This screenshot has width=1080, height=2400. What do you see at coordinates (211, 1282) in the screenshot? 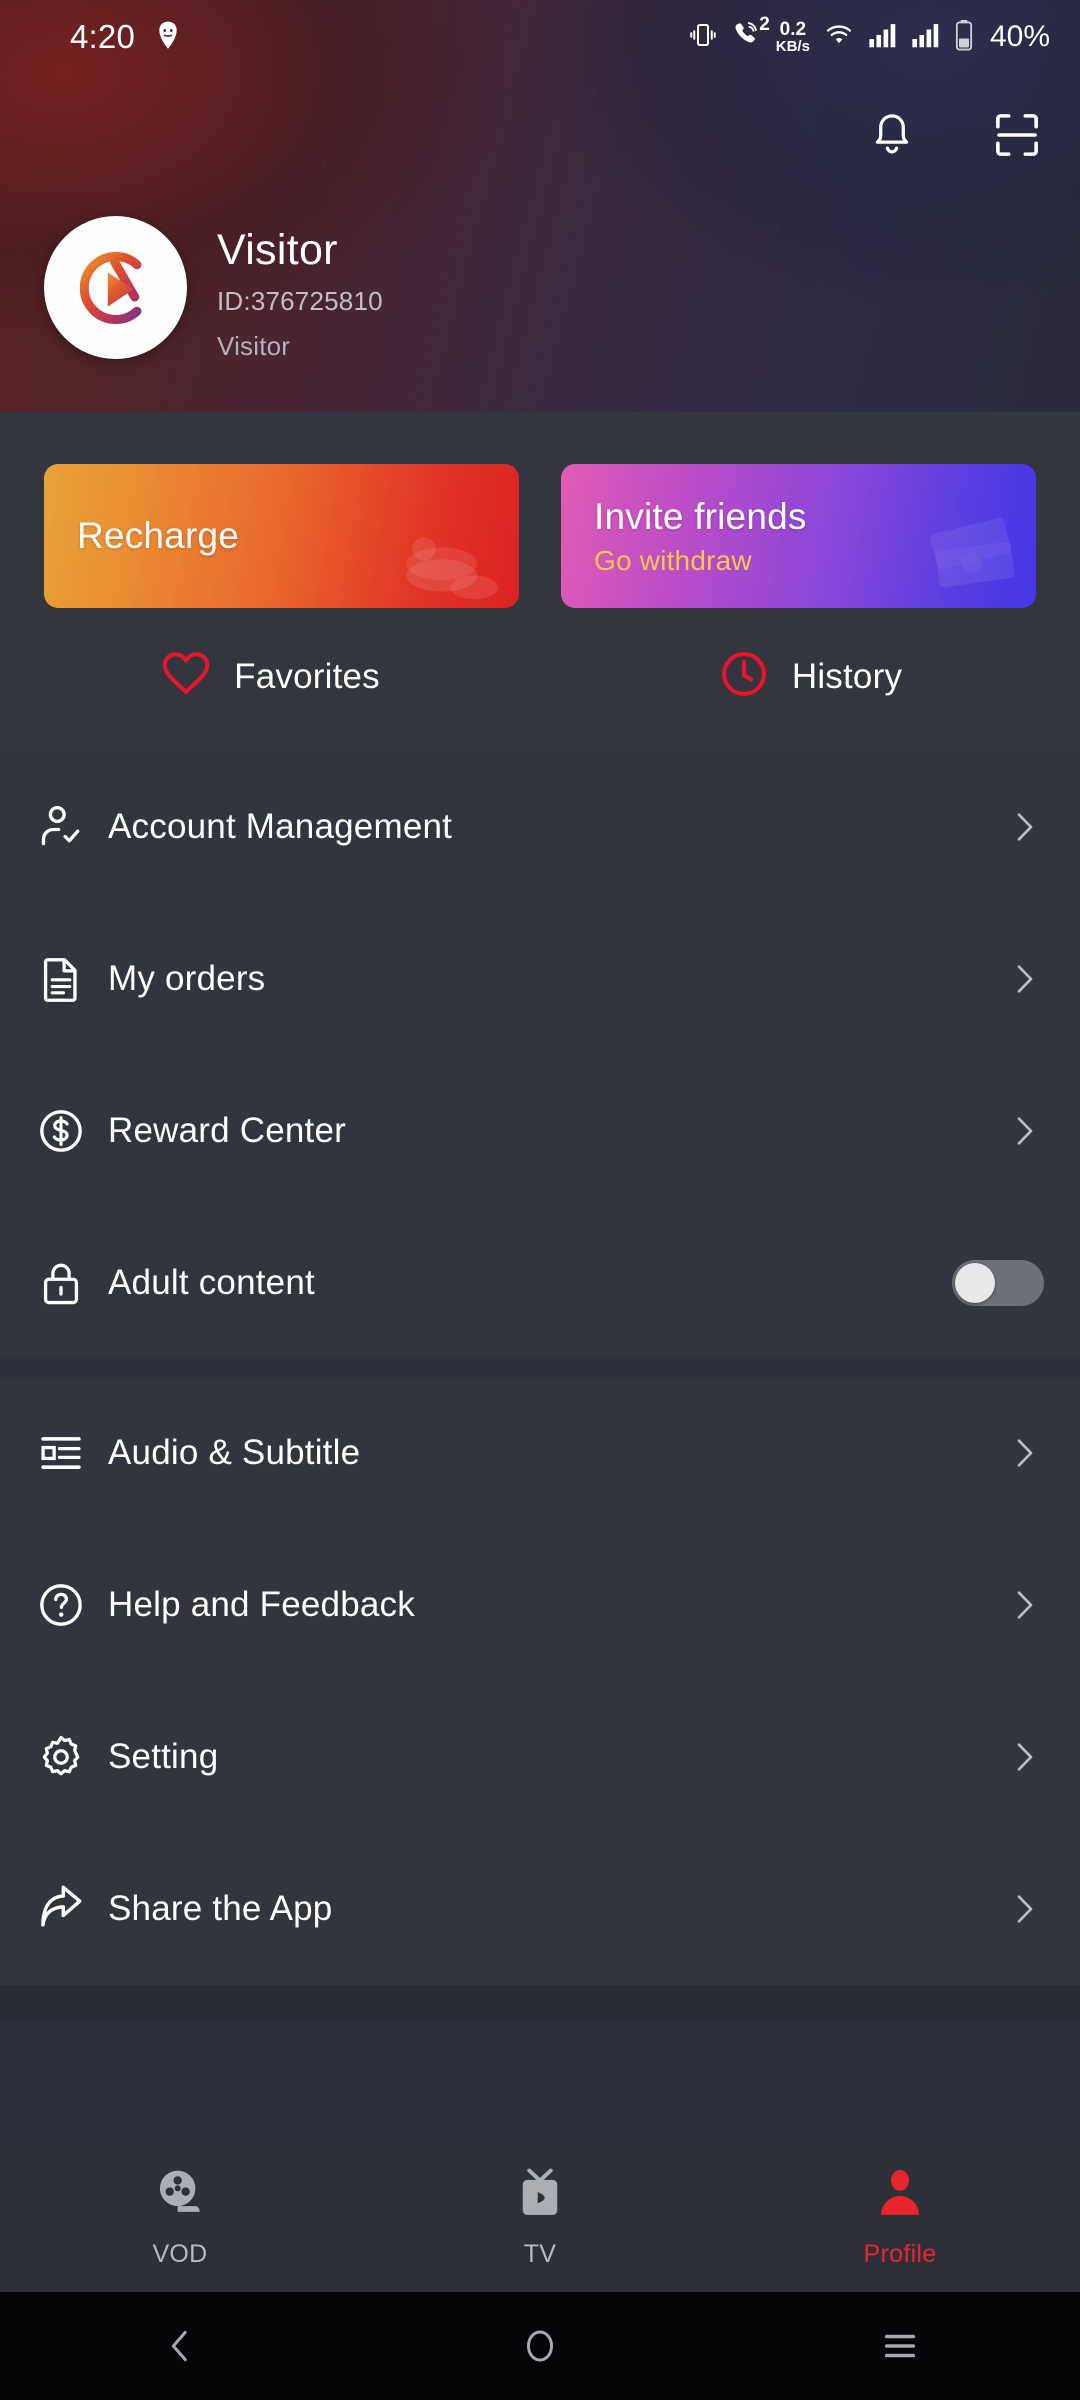
I see `menu-label: Adult content` at bounding box center [211, 1282].